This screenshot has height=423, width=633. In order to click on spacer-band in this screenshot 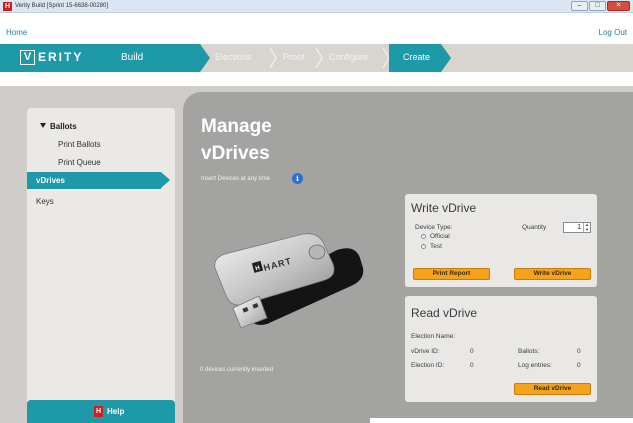, I will do `click(316, 79)`.